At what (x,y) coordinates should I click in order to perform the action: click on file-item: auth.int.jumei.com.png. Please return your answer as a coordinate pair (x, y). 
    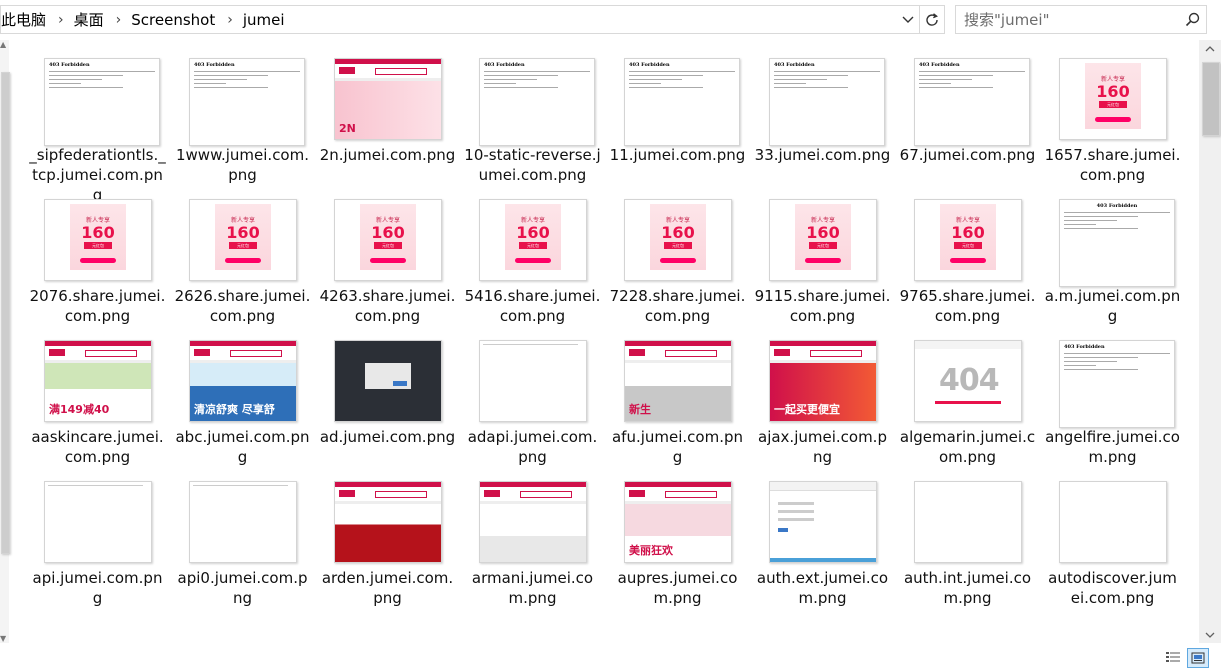
    Looking at the image, I should click on (967, 548).